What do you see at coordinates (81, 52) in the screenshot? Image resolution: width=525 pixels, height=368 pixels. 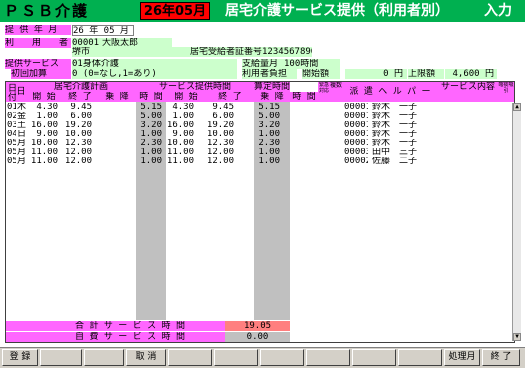 I see `city: 堺市` at bounding box center [81, 52].